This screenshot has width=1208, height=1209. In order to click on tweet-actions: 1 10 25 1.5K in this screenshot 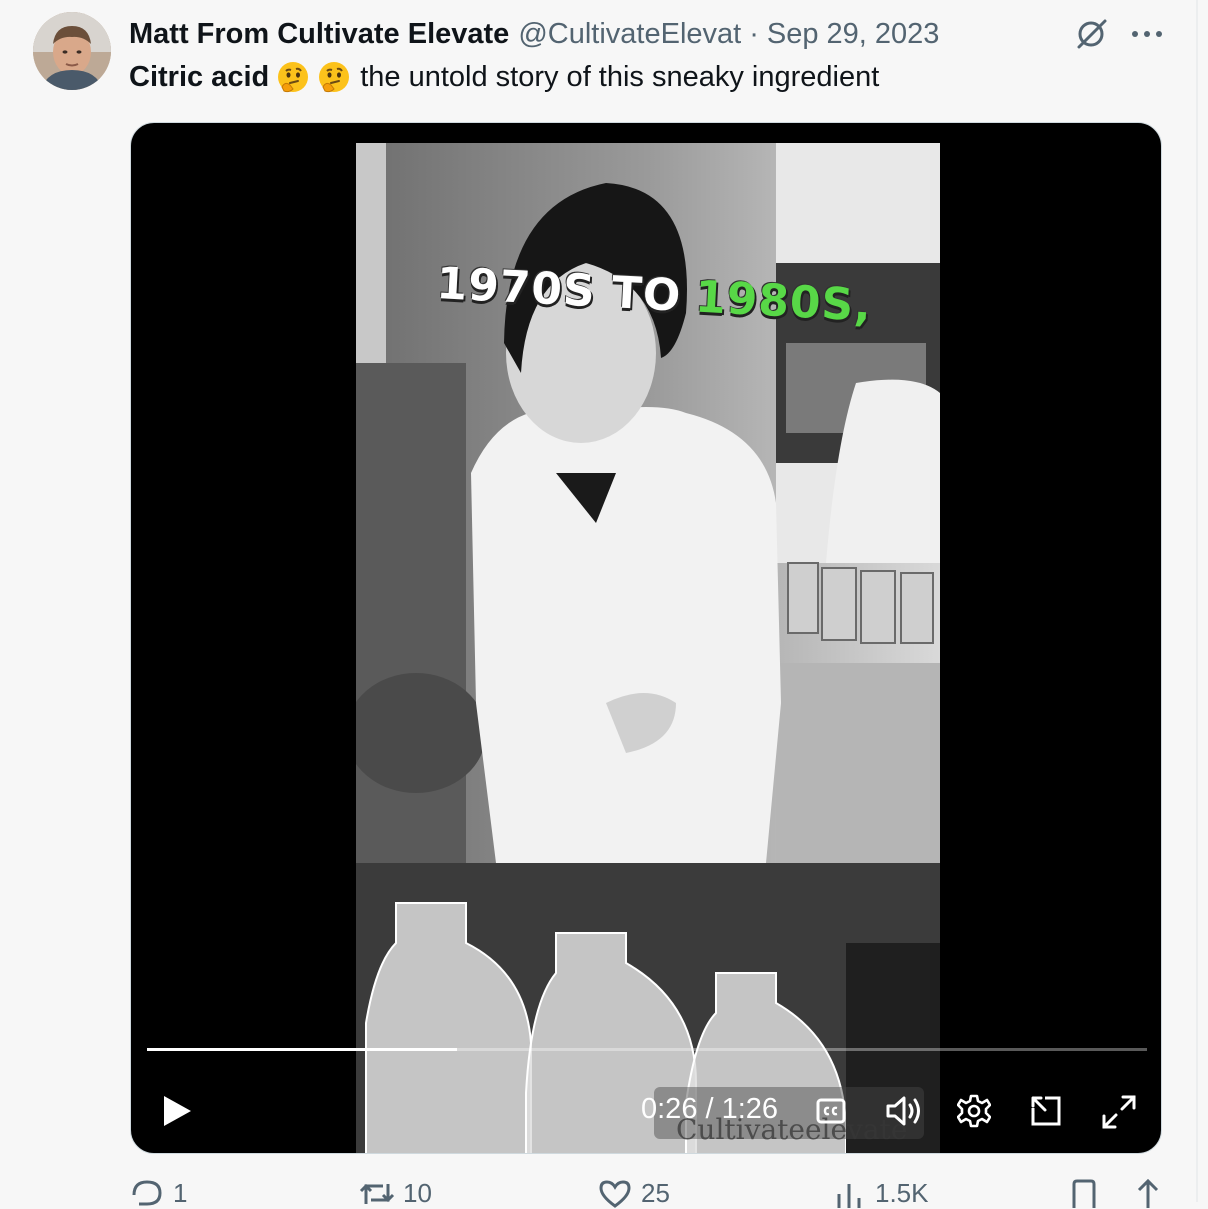, I will do `click(649, 1193)`.